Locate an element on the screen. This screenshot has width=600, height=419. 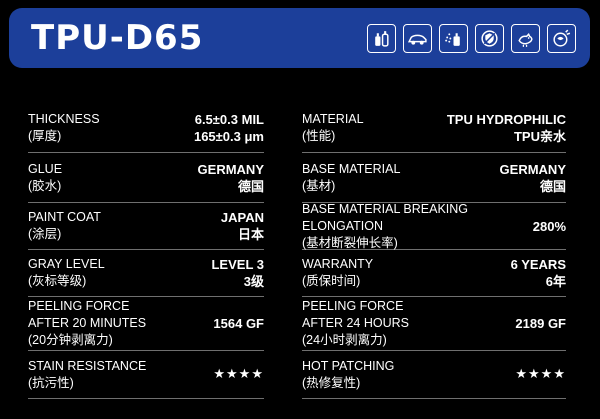
spec-row: GLUE (胶水) GERMANY 德国 is located at coordinates (146, 178).